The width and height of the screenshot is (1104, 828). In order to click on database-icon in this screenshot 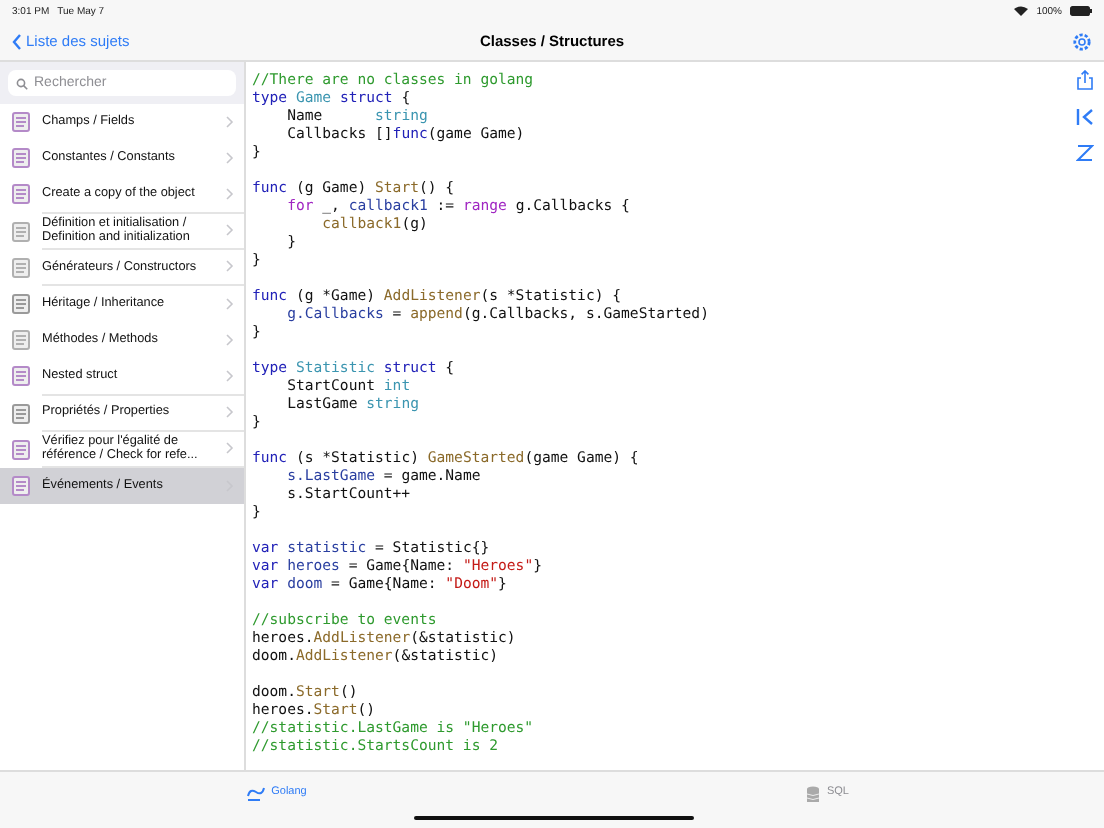, I will do `click(813, 795)`.